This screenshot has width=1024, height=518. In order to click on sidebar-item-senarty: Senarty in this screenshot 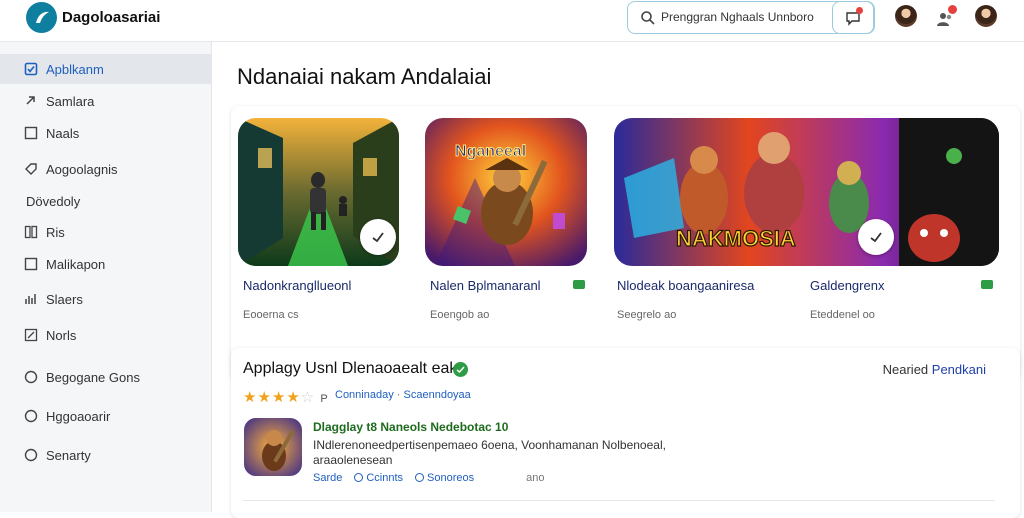, I will do `click(105, 455)`.